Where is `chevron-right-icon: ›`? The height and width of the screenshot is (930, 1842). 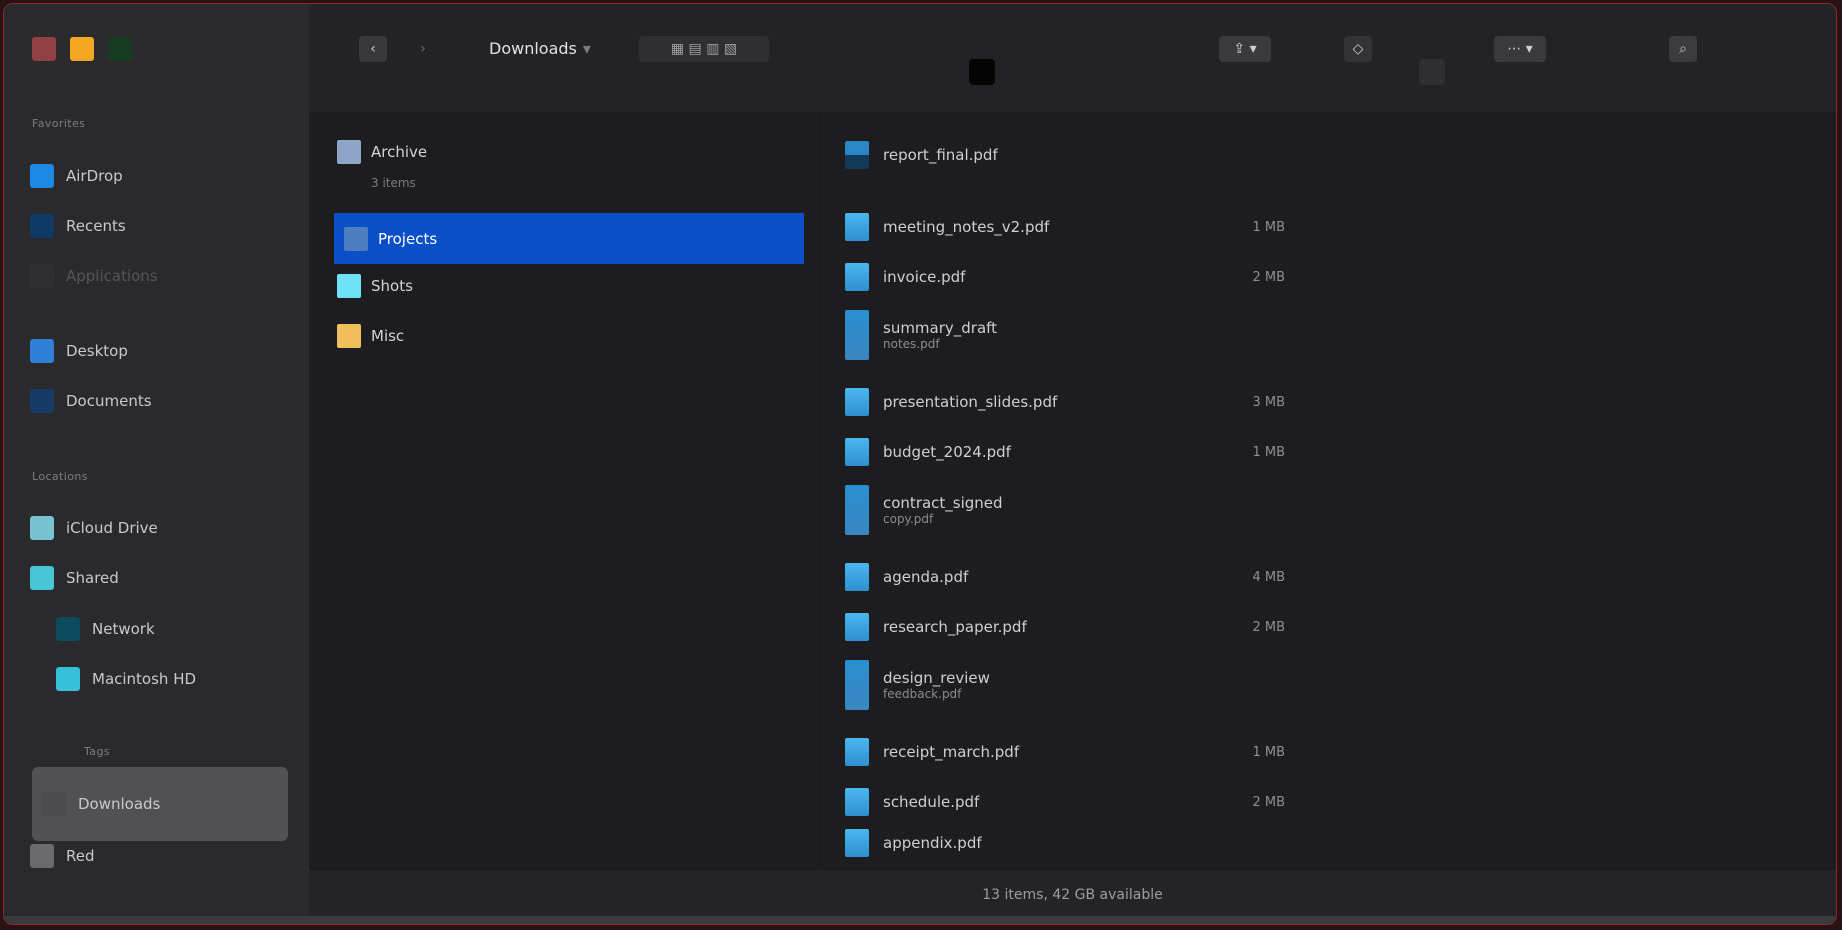
chevron-right-icon: › is located at coordinates (423, 49).